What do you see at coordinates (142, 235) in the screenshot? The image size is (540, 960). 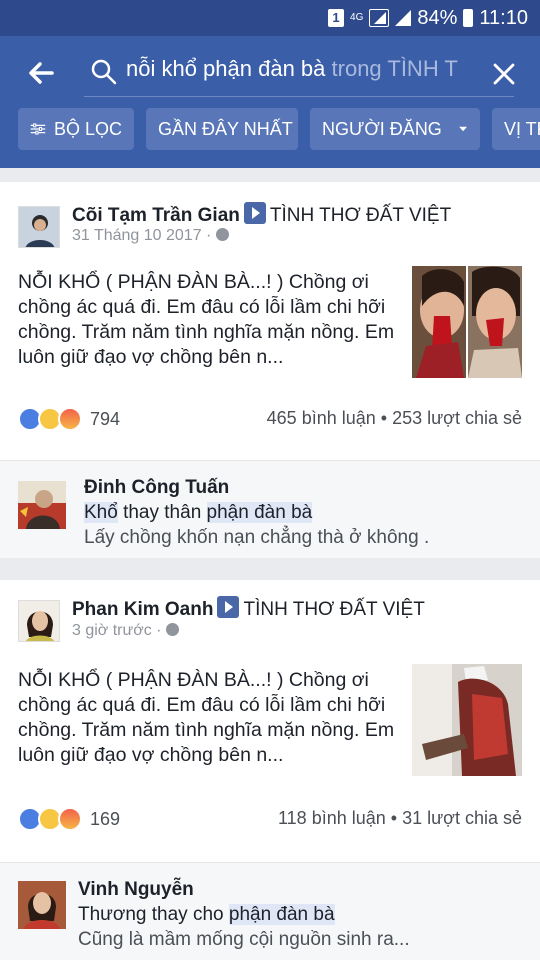 I see `post-date: 31 Tháng 10 2017 ·` at bounding box center [142, 235].